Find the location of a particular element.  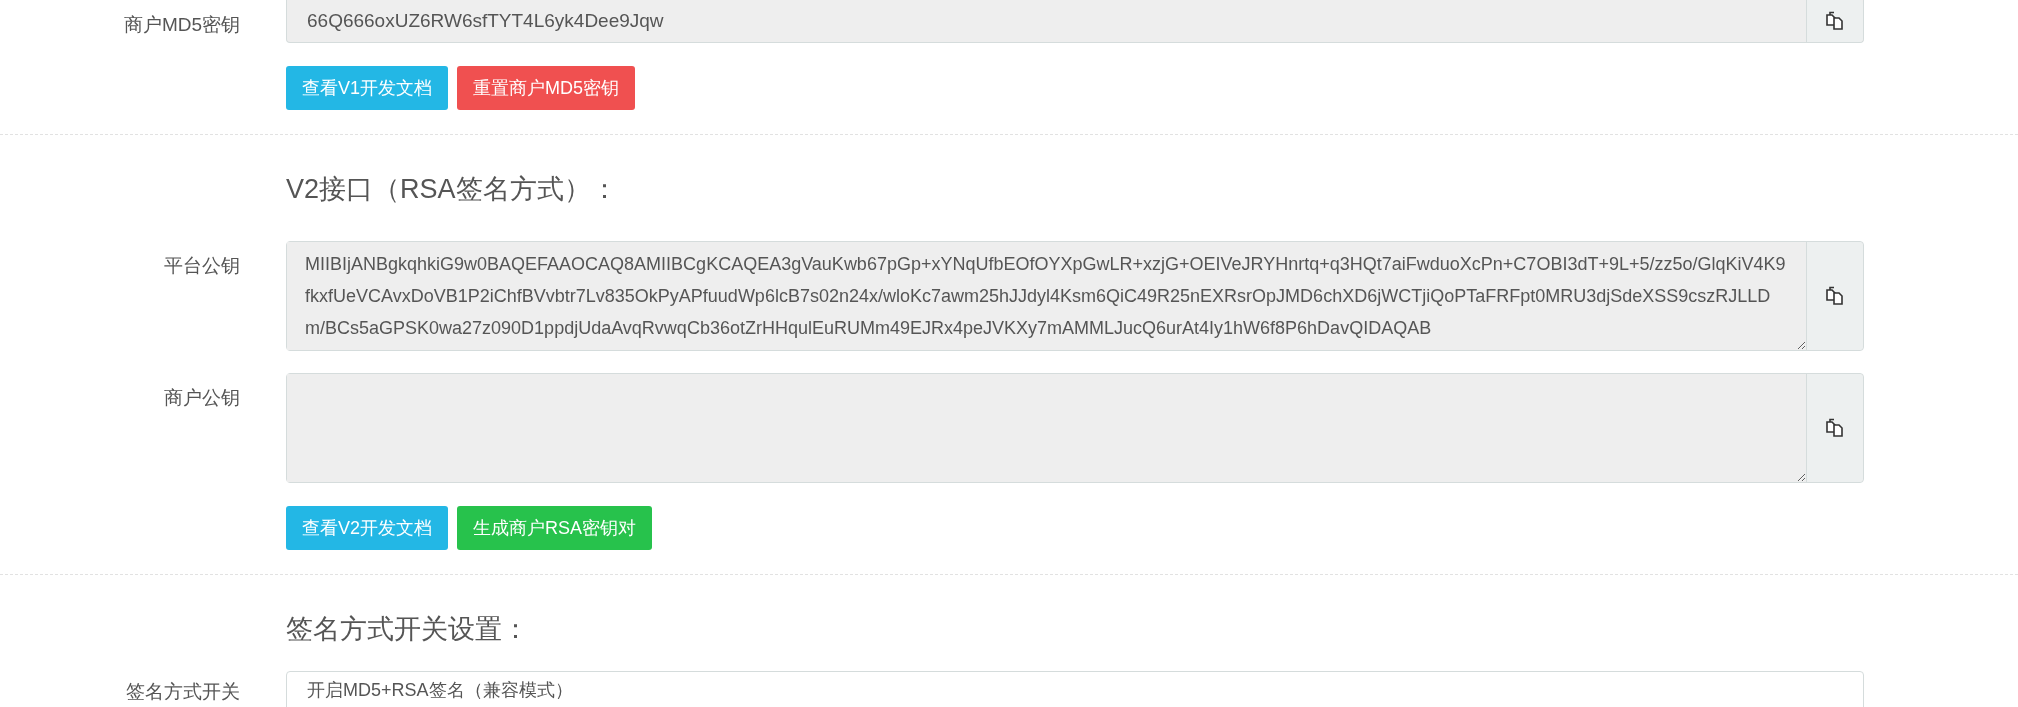

key-field: MIIBIjANBgkqhkiG9w0BAQEFAAOCAQ8AMIIBCgKCAQEA3gVauKwb67pGp+xYNqUfbEOfOYXpGwLR+xzjG+OEIVeJRYHnrtq+q3HQt7aiFwduoXcPn+C7OBI3dT+9L+5/zz5o/GlqKiV4K9fkxfUeVCAvxDoVB1P2iChfBVvbtr7Lv835OkPyAPfuudWp6lcB7s02n24x/wloKc7awm25hJJdyl4Ksm6QiC49R25nEXRsrOpJMD6chXD6jWCTjiQoPTaFRFpt0MRU3djSdeXSS9cszRJLLDm/BCs5aGPSK0wa27z090D1ppdjUdaAvqRvwqCb36otZrHHqulEuRUMm49EJRx4peJVKXy7mAMMLJucQ6urAt4Iy1hW6f8P6hDavQIDAQAB is located at coordinates (1075, 296).